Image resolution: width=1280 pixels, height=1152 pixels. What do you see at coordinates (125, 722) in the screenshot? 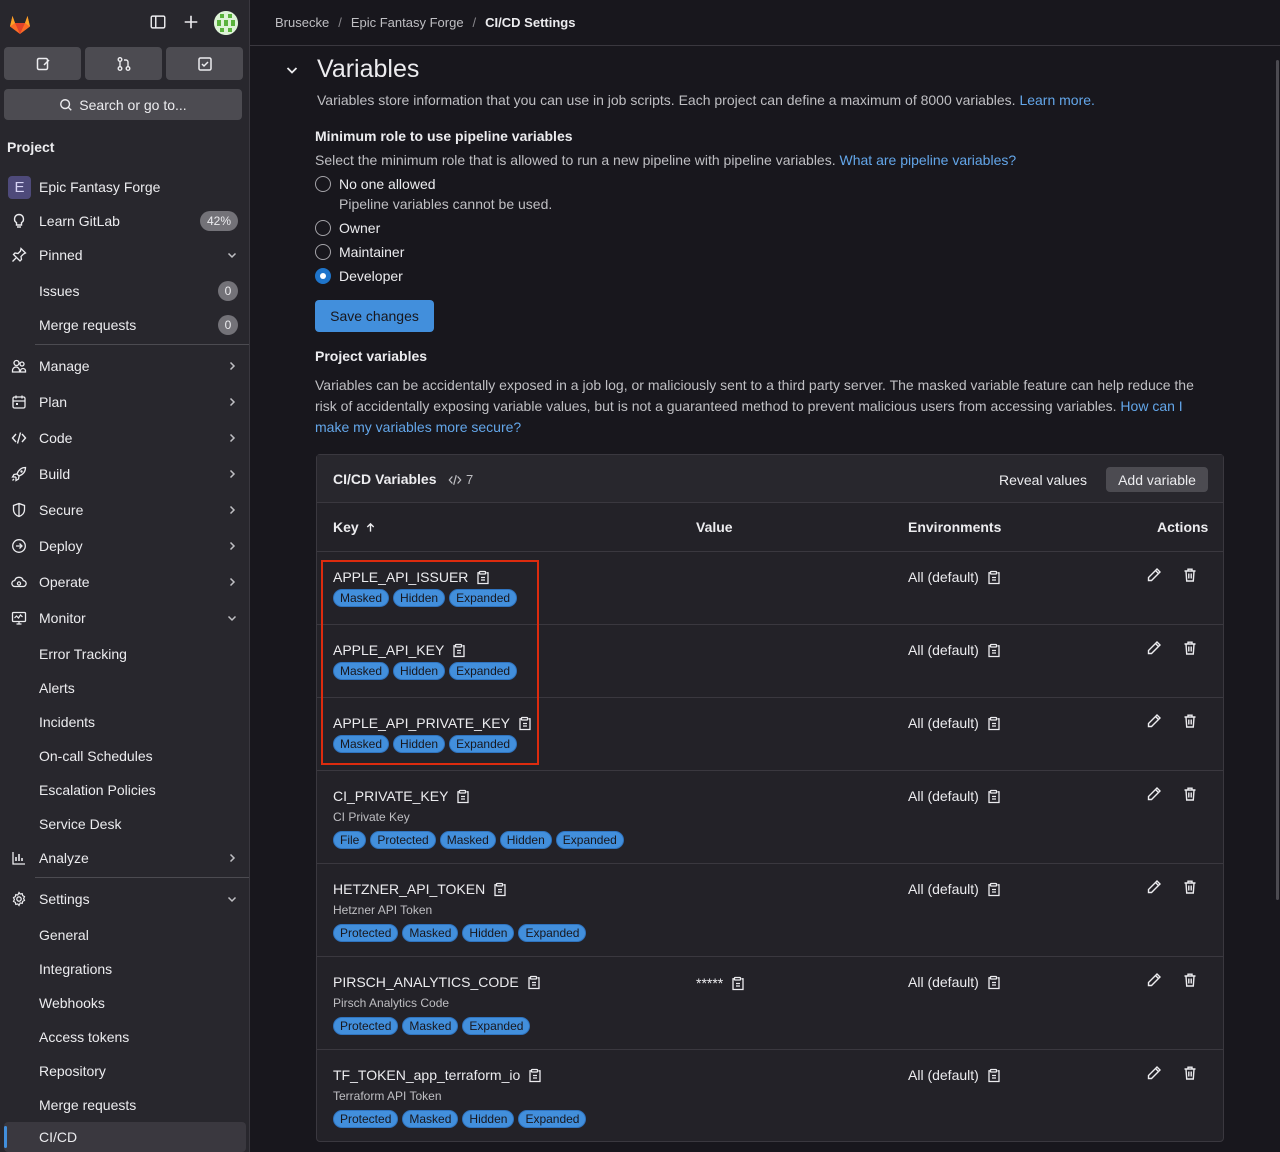
I see `sidebar-item-incidents: Incidents` at bounding box center [125, 722].